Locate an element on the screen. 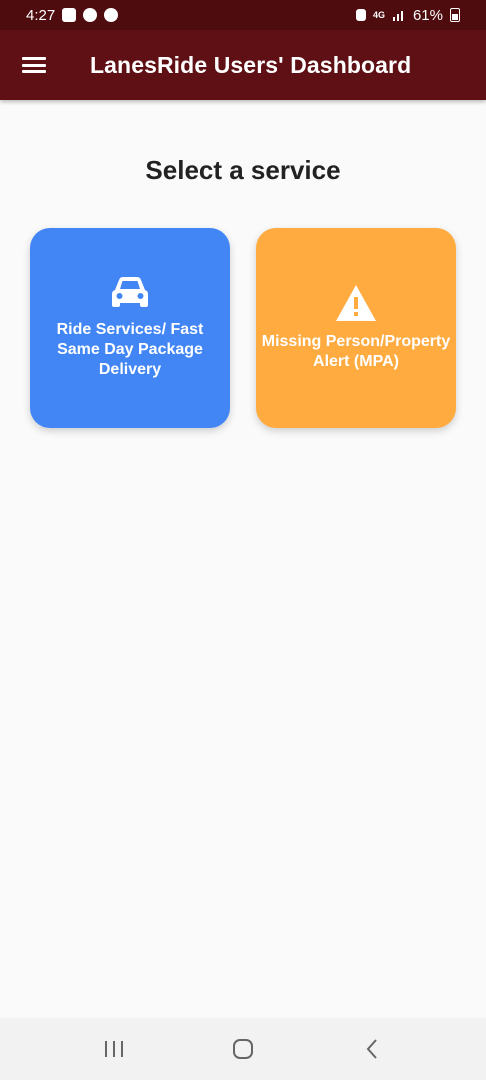 The width and height of the screenshot is (486, 1080). gallery-notification-icon is located at coordinates (69, 15).